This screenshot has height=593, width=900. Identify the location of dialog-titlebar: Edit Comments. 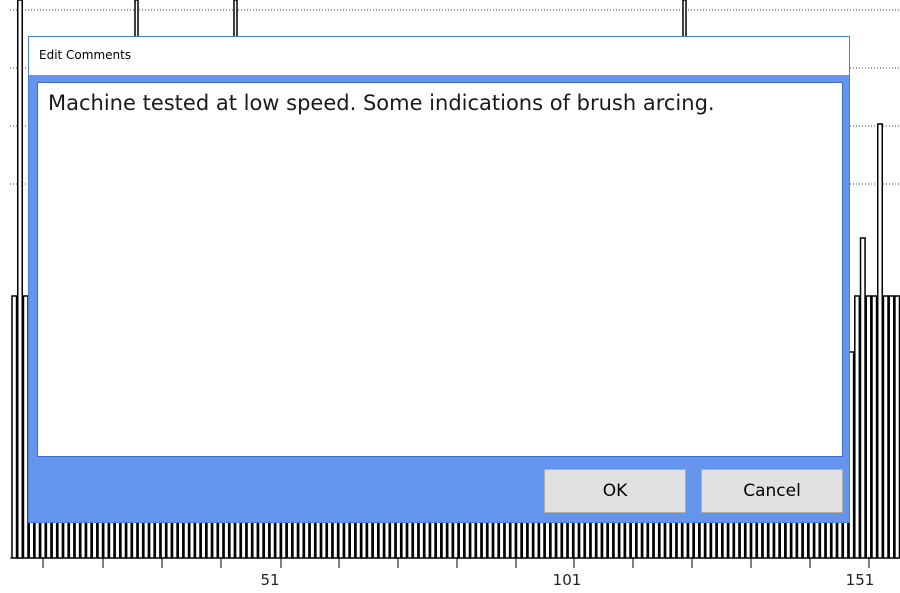
(439, 56).